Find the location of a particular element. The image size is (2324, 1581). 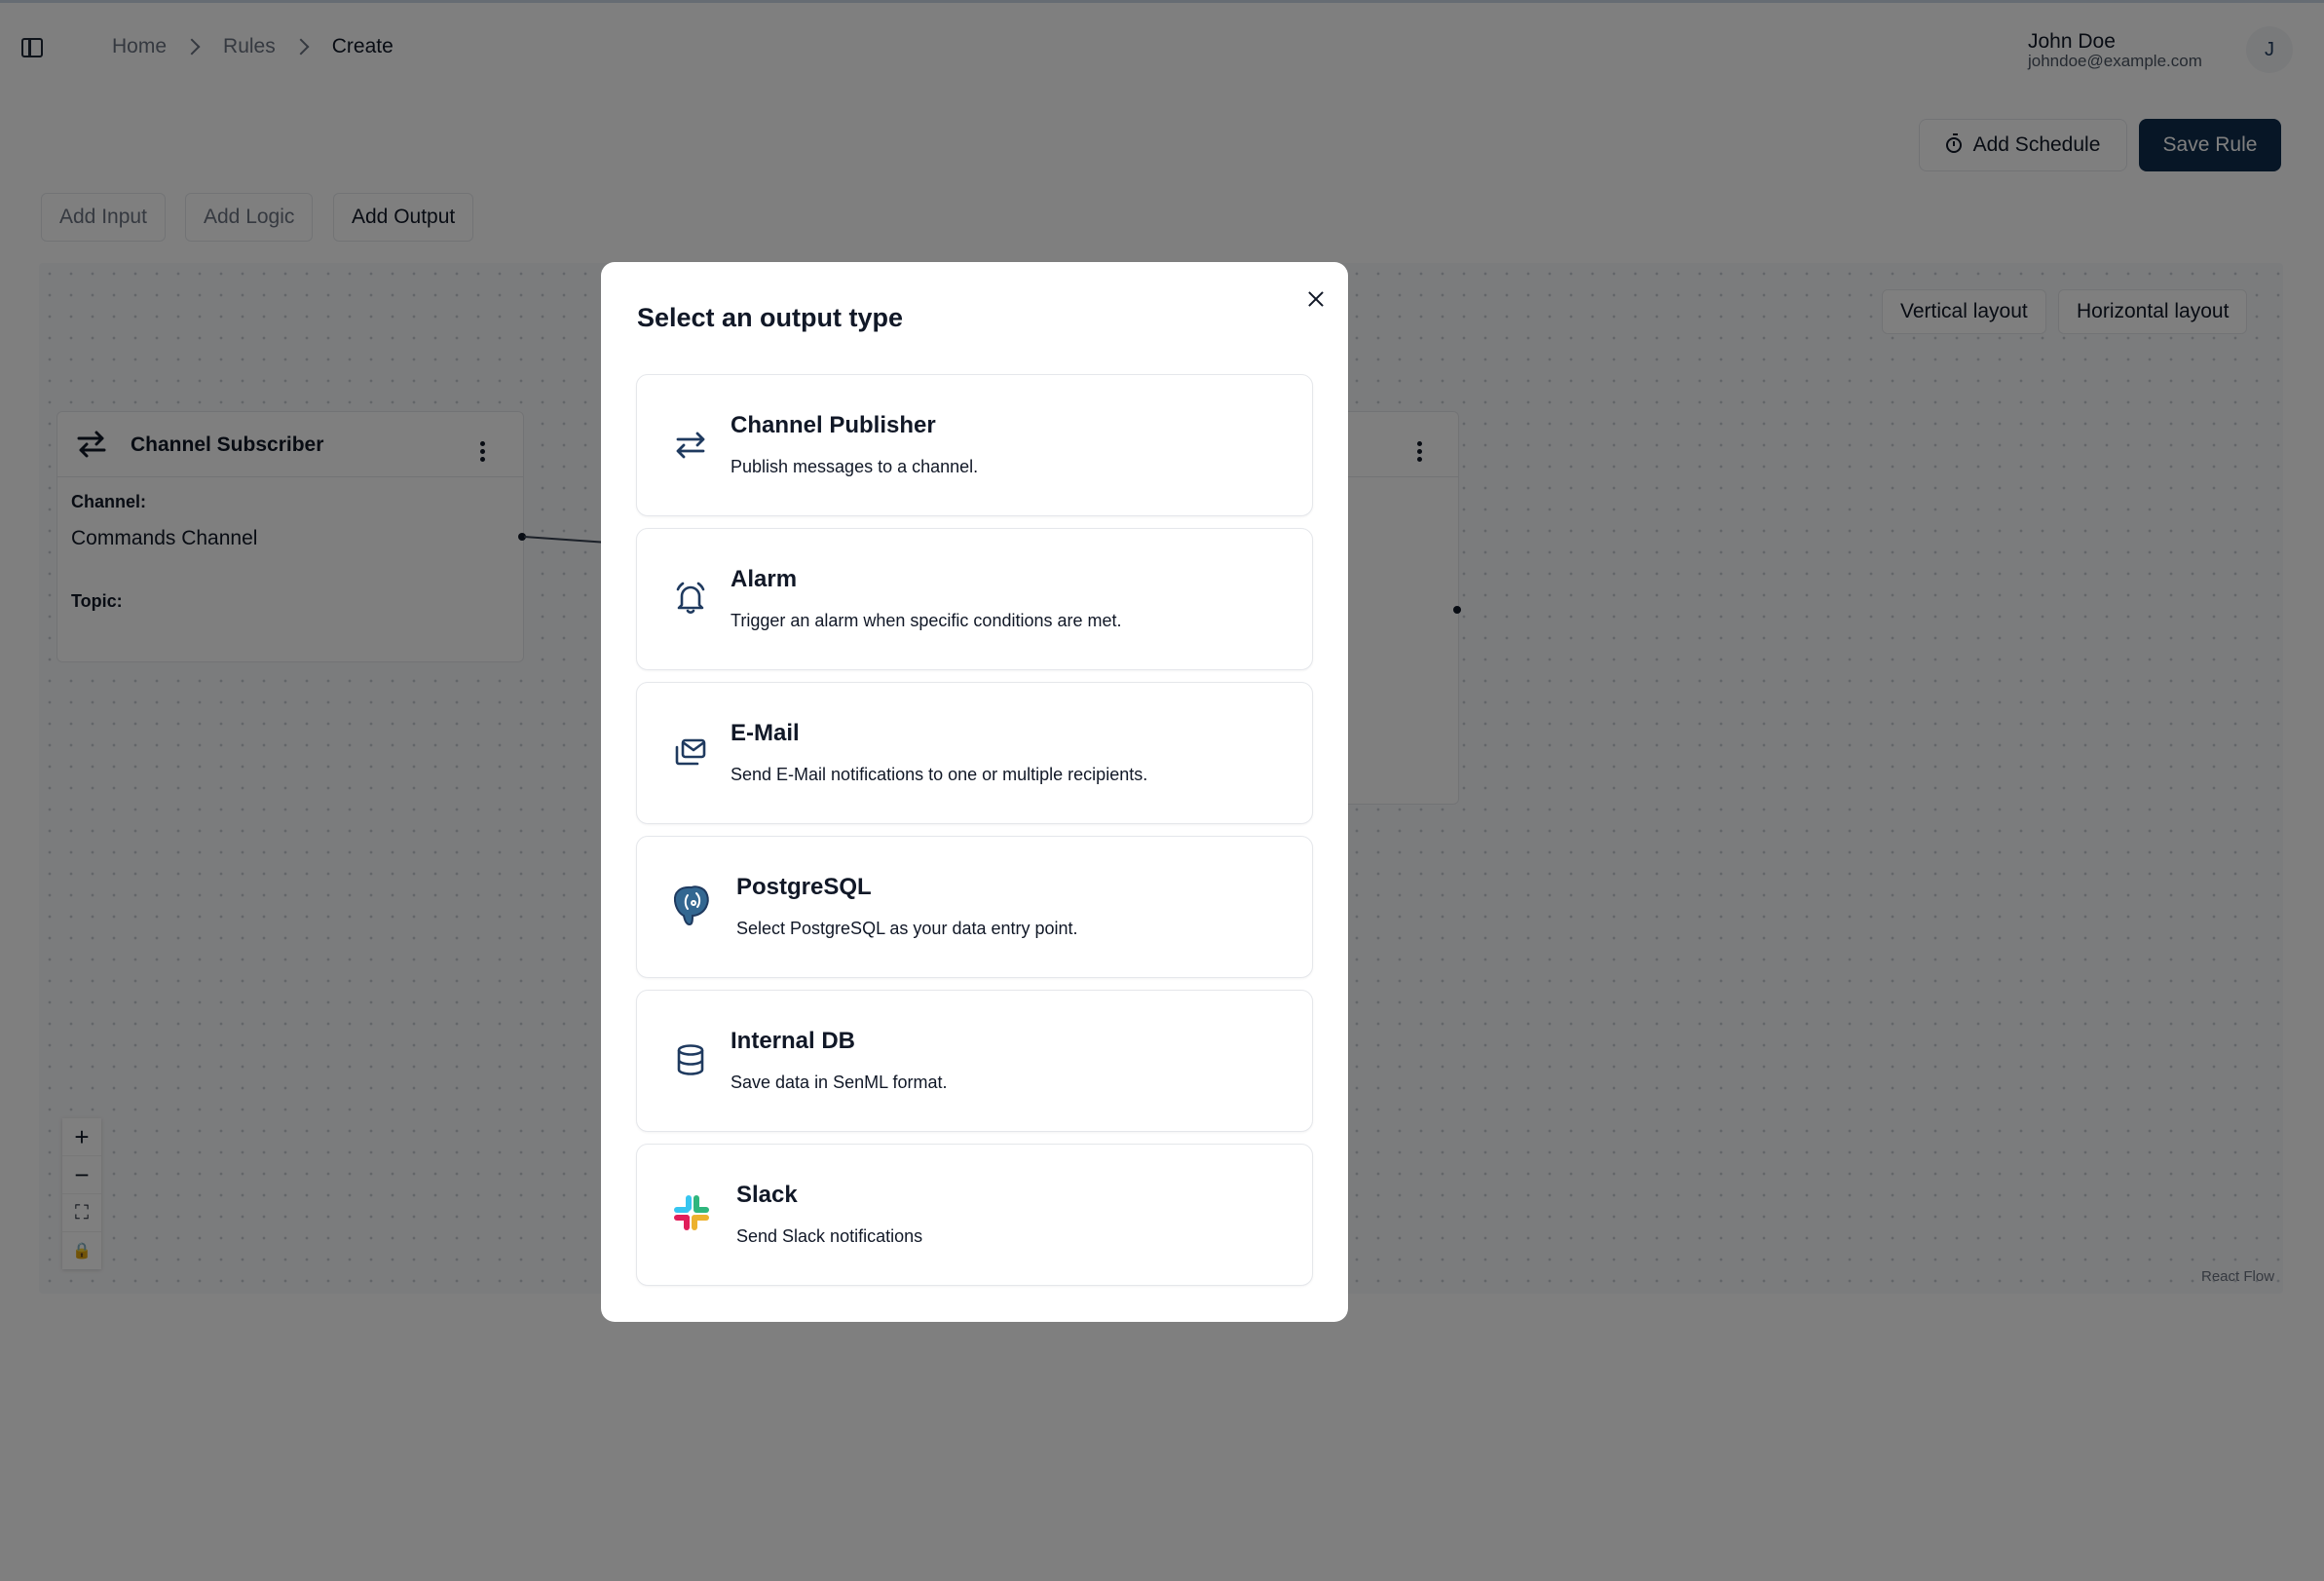

option-title: Channel Publisher is located at coordinates (833, 425).